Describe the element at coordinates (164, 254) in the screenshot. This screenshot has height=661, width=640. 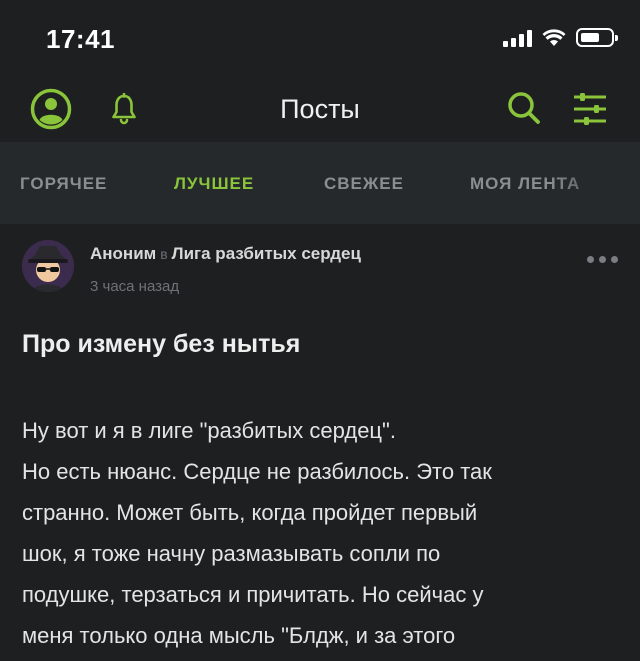
I see `in-word: в` at that location.